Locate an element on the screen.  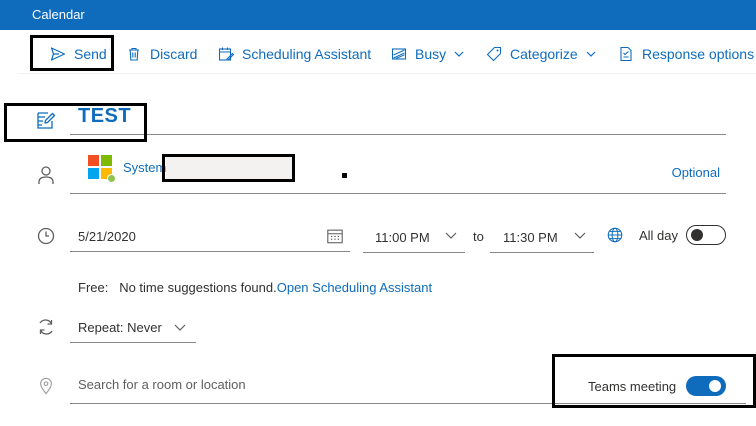
scheduling-icon is located at coordinates (226, 54).